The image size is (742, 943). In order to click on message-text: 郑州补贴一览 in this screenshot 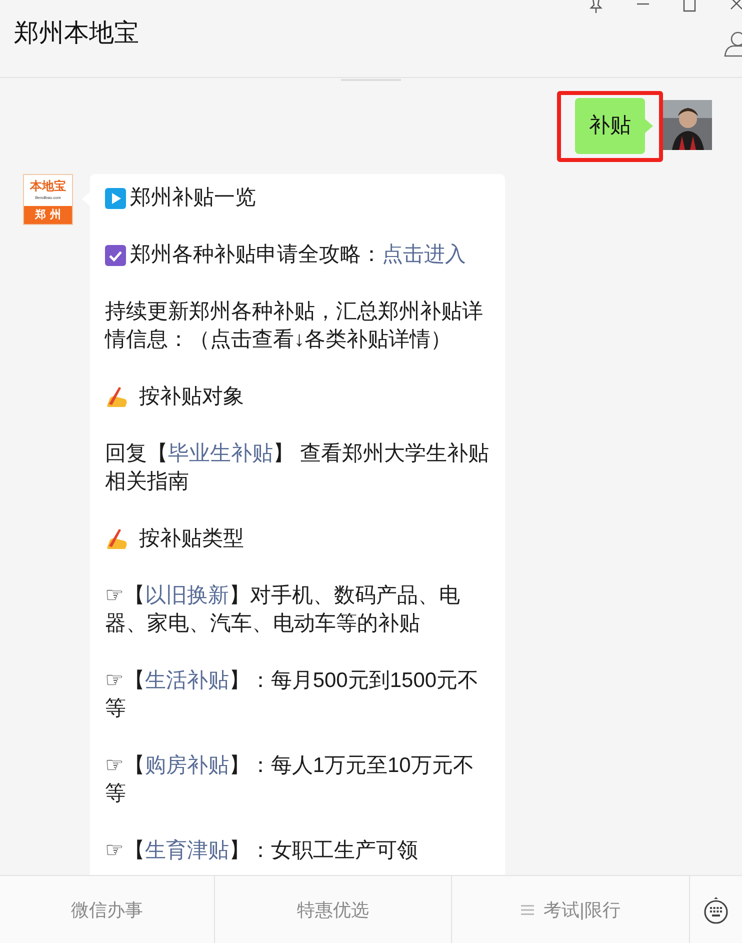, I will do `click(193, 198)`.